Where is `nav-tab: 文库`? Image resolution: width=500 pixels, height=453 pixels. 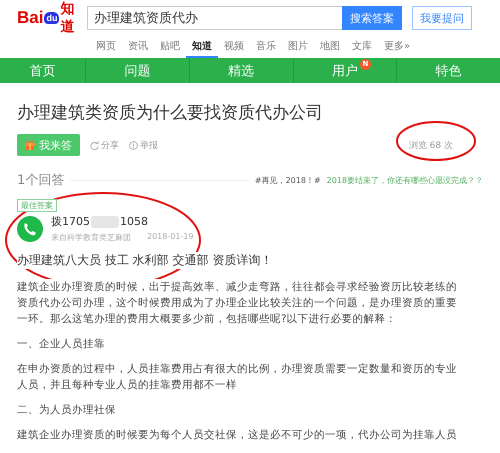 nav-tab: 文库 is located at coordinates (362, 47).